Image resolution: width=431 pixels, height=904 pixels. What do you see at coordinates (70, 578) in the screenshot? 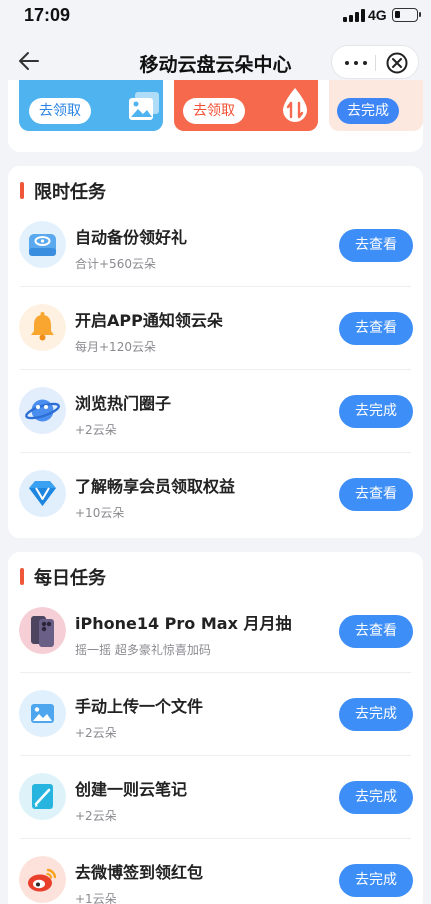
I see `section-title: 每日任务` at bounding box center [70, 578].